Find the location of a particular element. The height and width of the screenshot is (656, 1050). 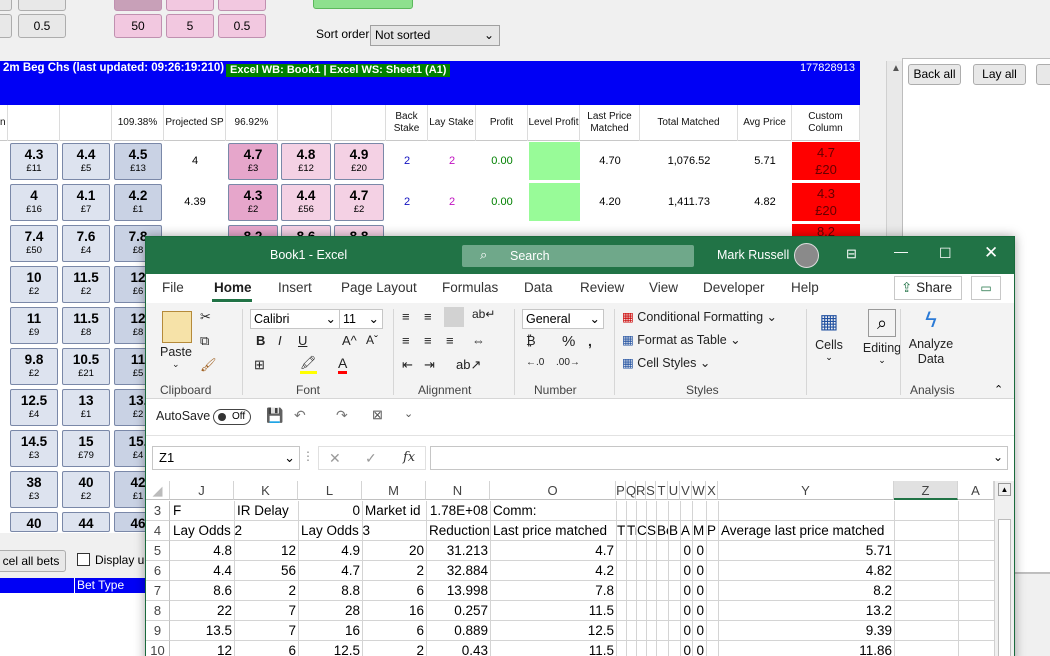

back-price-cell: 4.3 £11 is located at coordinates (34, 161).